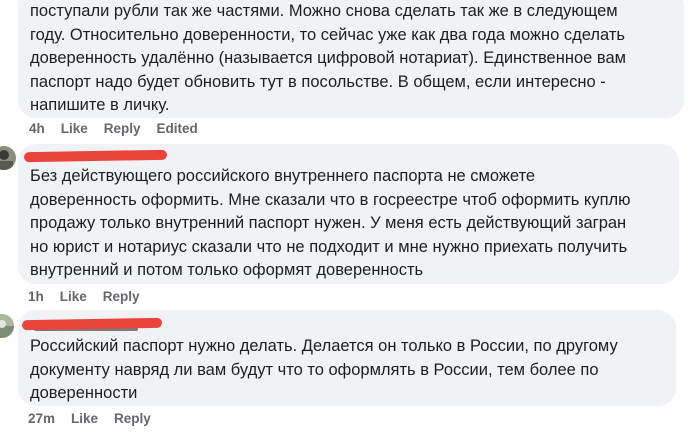  I want to click on comment-2-actions: 1h Like Reply, so click(92, 296).